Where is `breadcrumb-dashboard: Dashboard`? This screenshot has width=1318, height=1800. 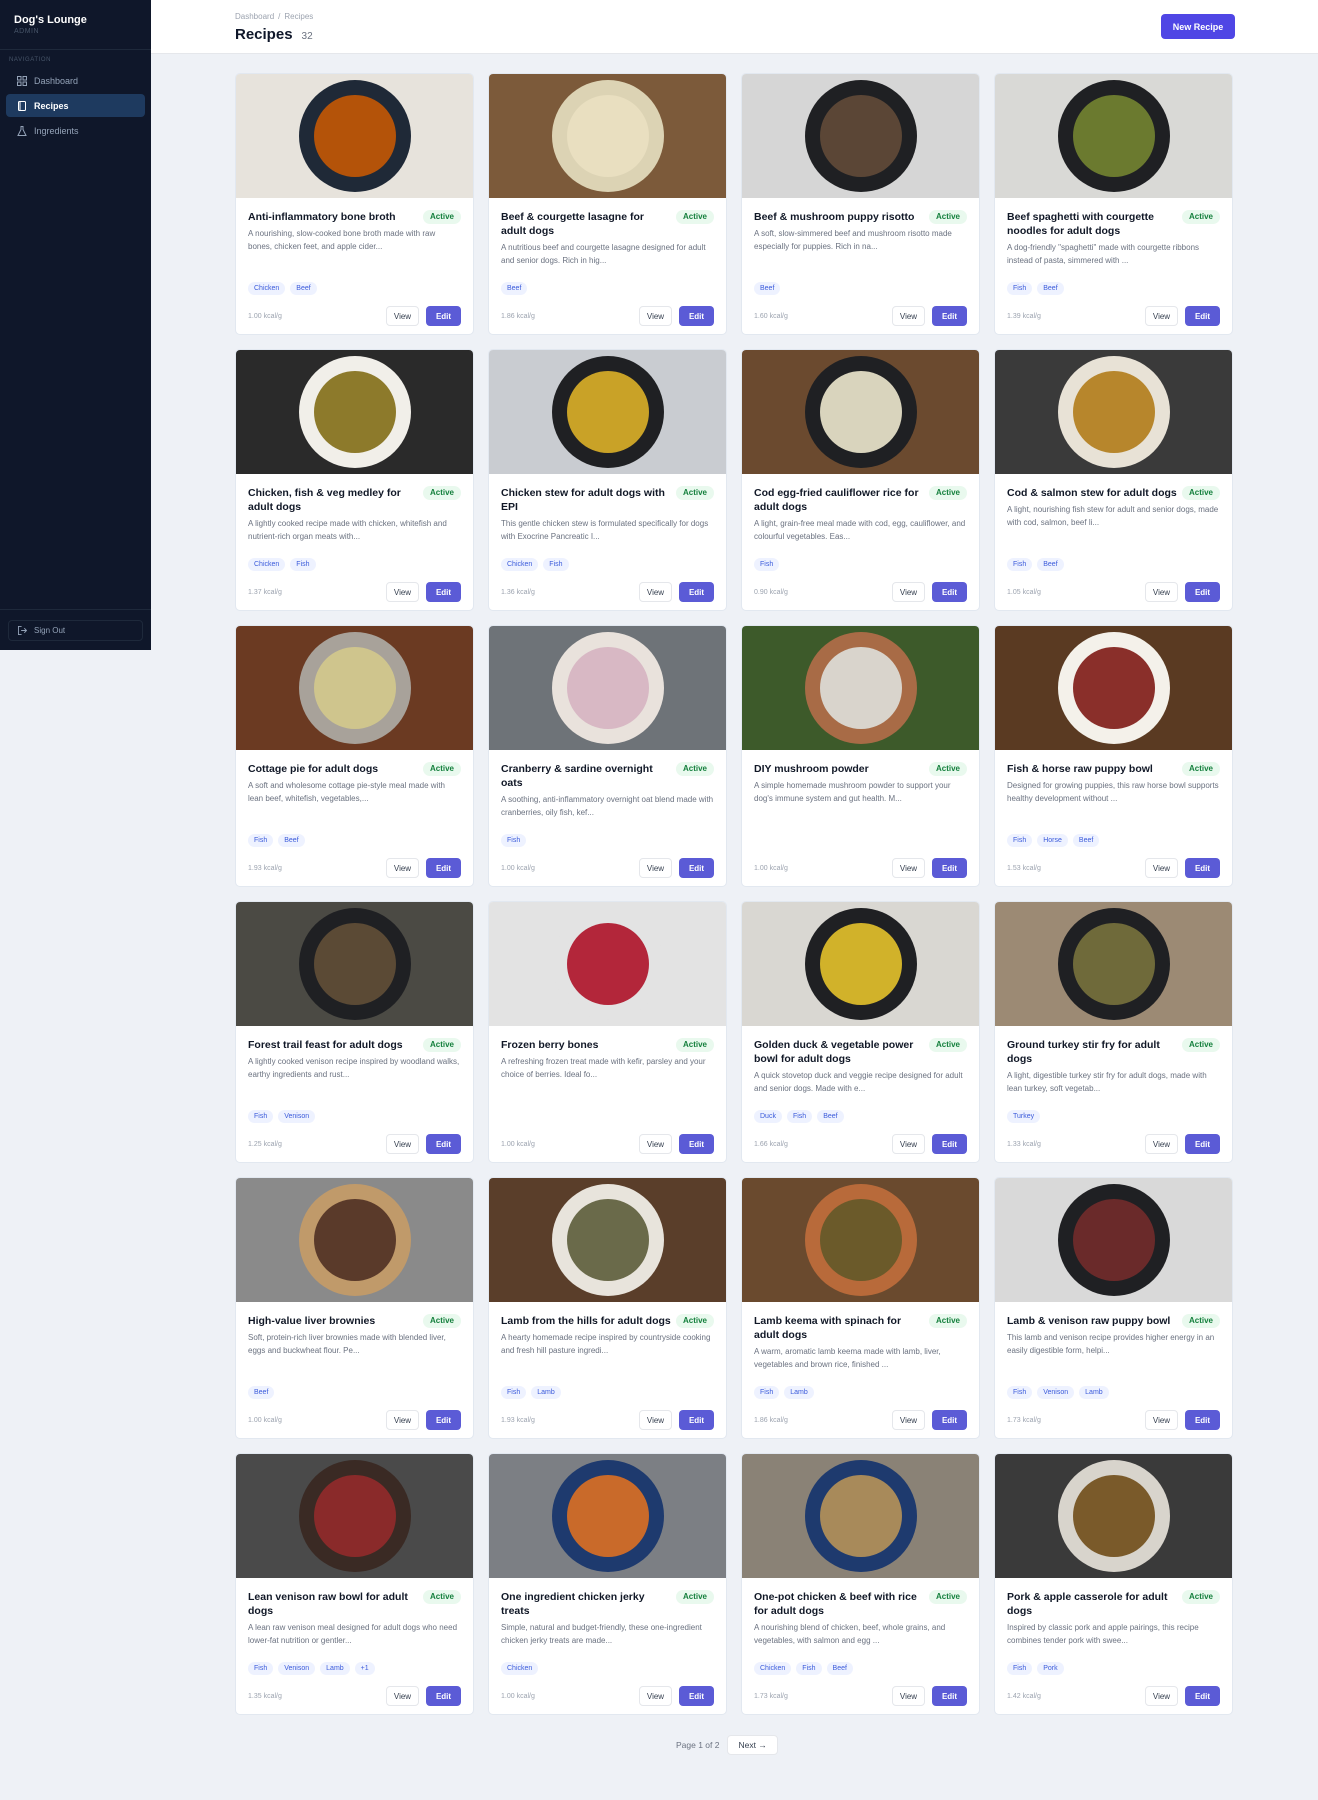
breadcrumb-dashboard: Dashboard is located at coordinates (254, 16).